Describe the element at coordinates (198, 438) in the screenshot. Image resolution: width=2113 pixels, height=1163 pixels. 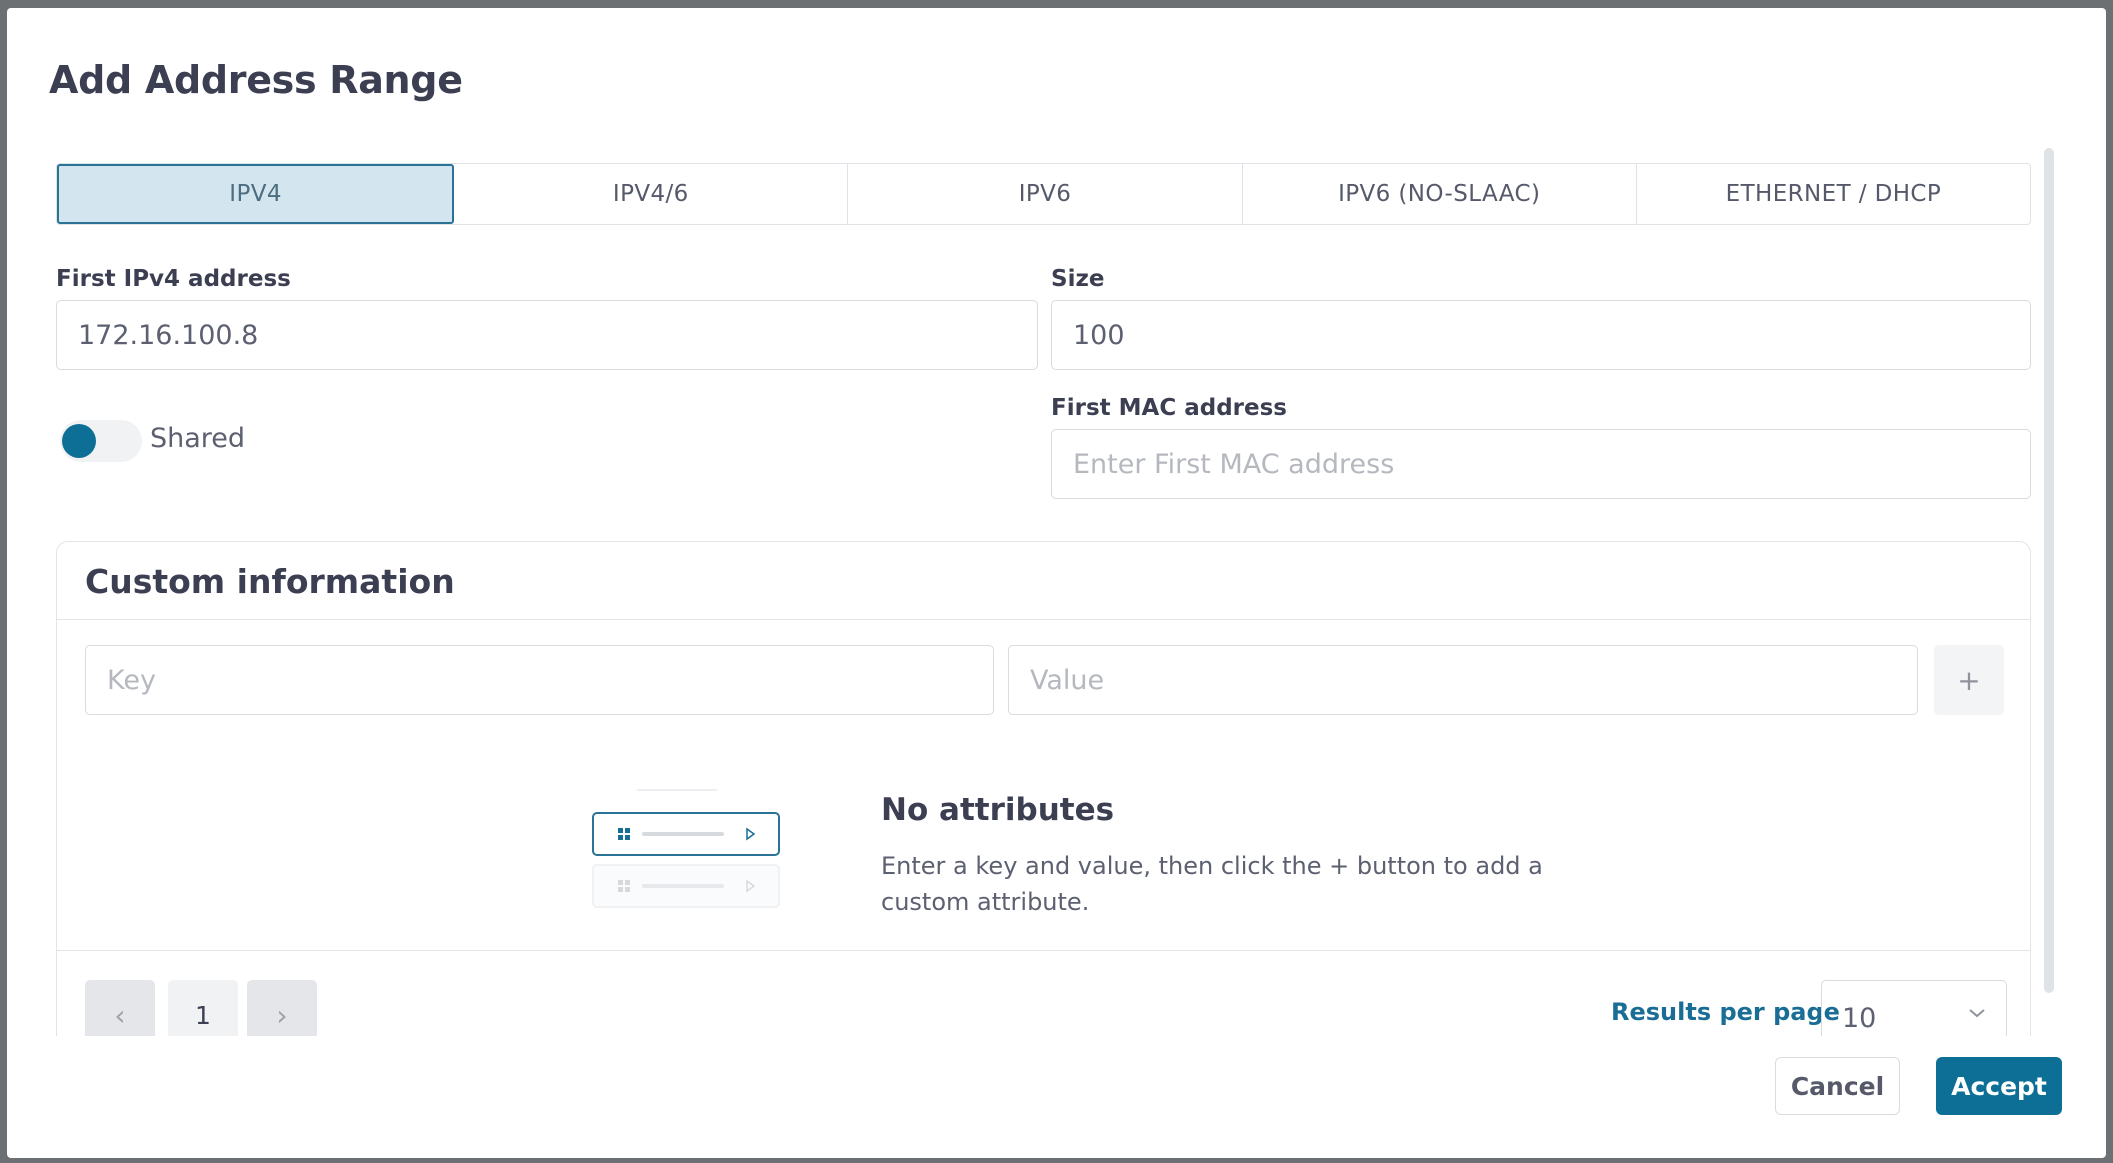
I see `shared-label: Shared` at that location.